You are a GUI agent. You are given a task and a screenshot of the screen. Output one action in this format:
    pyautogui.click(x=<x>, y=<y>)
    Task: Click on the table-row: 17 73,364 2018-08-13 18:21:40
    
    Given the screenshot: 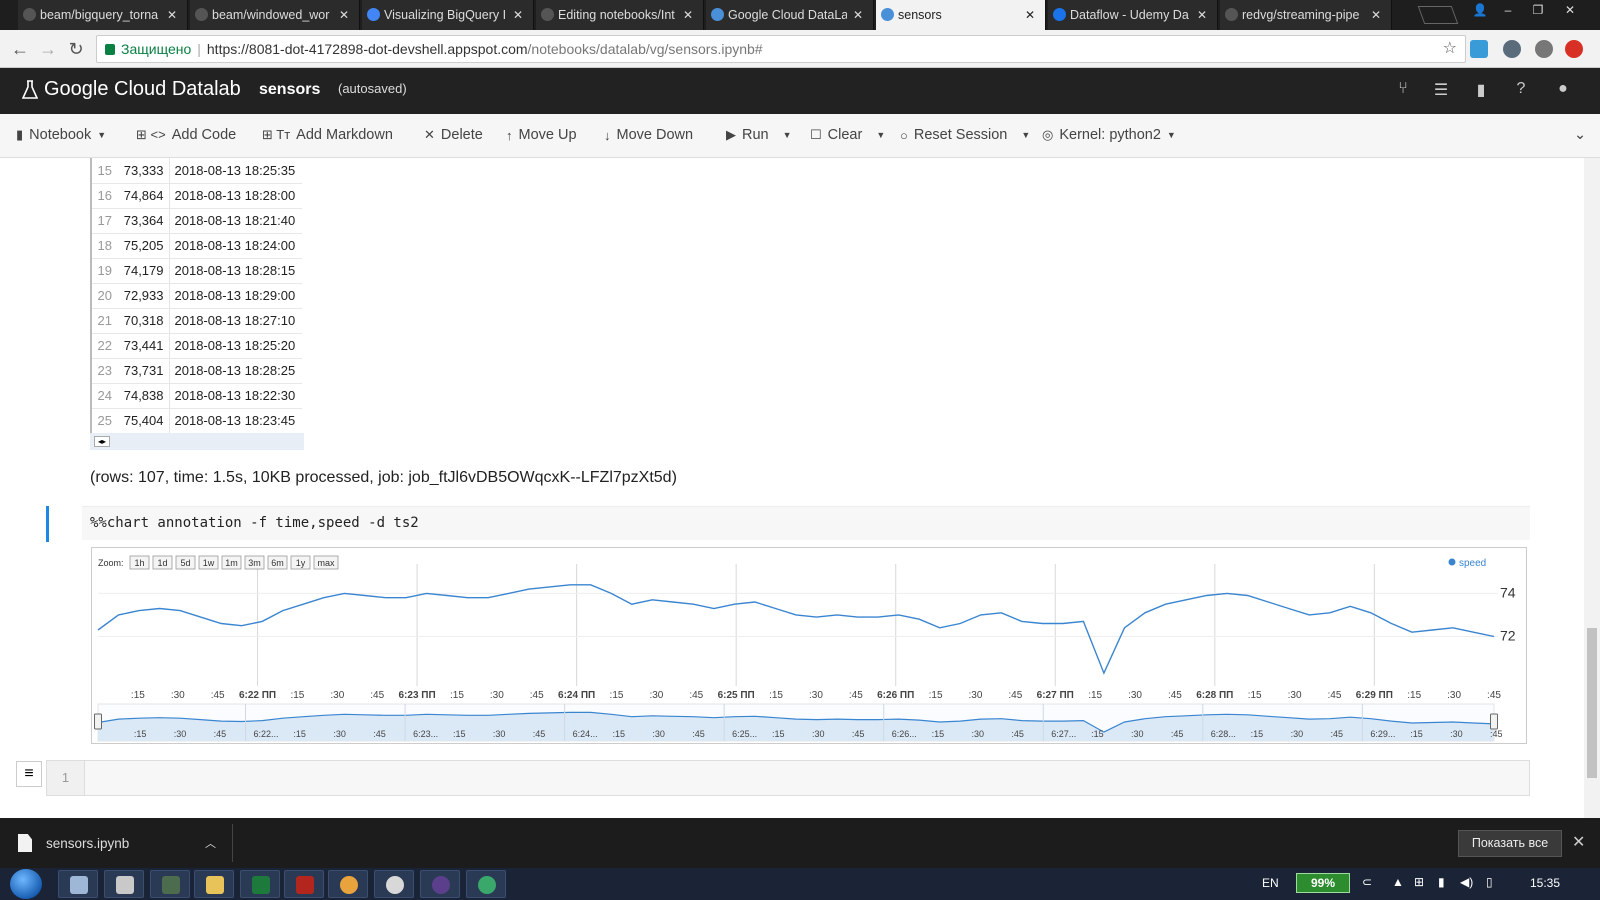 What is the action you would take?
    pyautogui.click(x=196, y=221)
    